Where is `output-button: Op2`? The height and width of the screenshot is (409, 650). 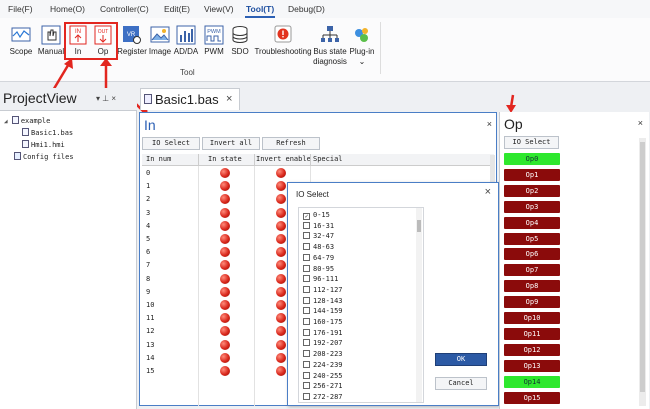 output-button: Op2 is located at coordinates (532, 190).